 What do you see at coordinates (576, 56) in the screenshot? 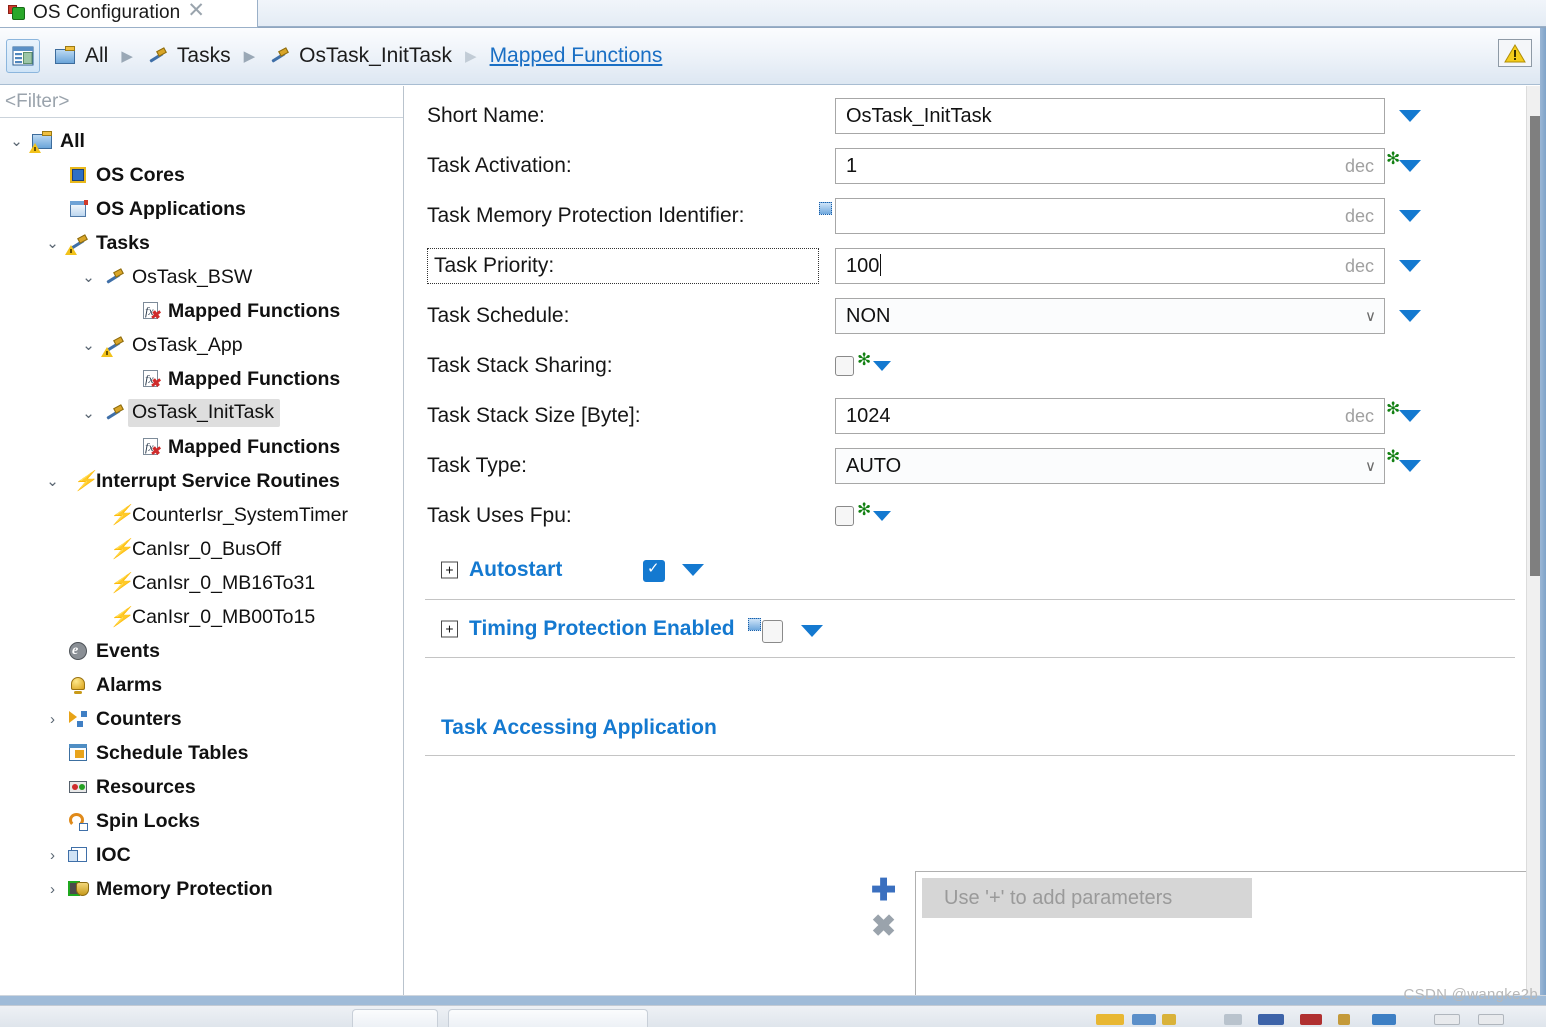
I see `breadcrumb-link-mapped-functions: Mapped Functions` at bounding box center [576, 56].